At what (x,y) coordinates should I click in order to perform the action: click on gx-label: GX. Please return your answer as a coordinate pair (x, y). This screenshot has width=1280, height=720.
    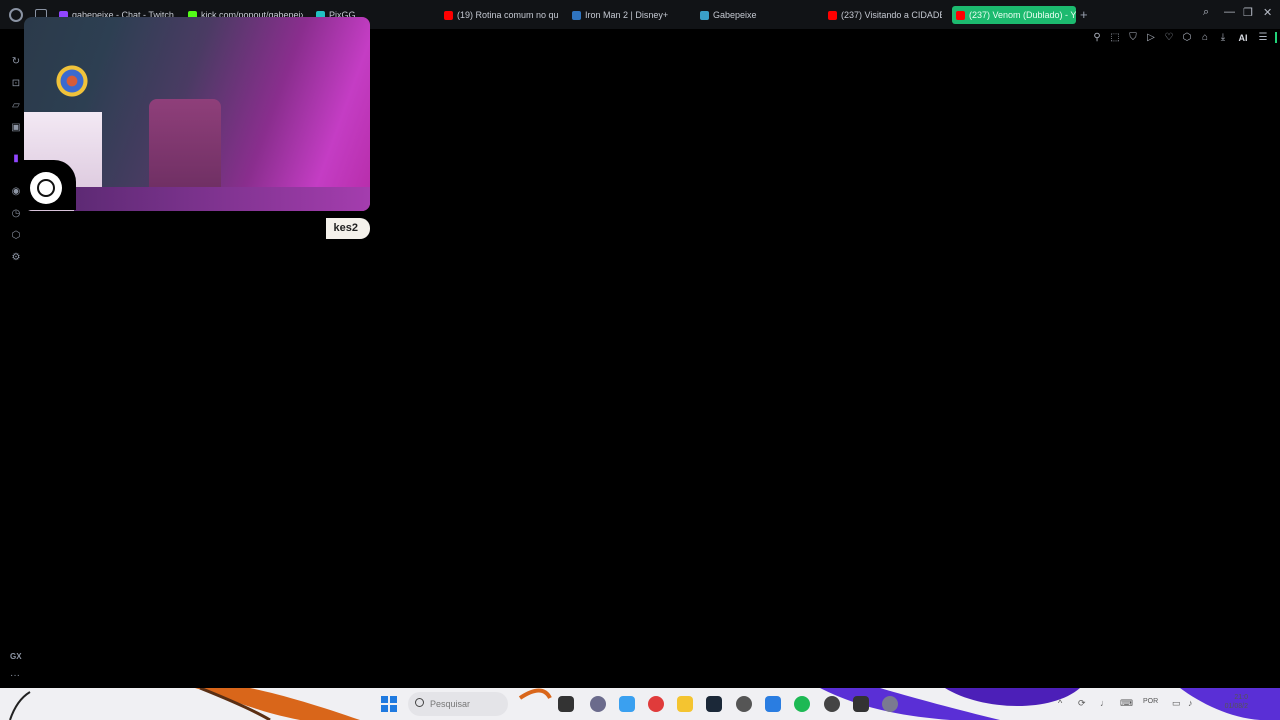
    Looking at the image, I should click on (16, 656).